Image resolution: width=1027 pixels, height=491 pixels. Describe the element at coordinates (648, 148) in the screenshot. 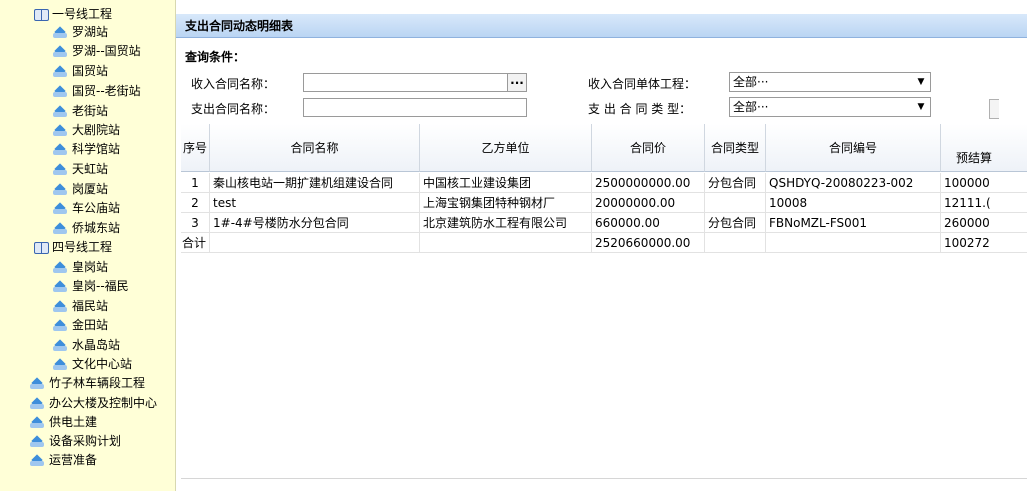

I see `column-header: 合同价` at that location.